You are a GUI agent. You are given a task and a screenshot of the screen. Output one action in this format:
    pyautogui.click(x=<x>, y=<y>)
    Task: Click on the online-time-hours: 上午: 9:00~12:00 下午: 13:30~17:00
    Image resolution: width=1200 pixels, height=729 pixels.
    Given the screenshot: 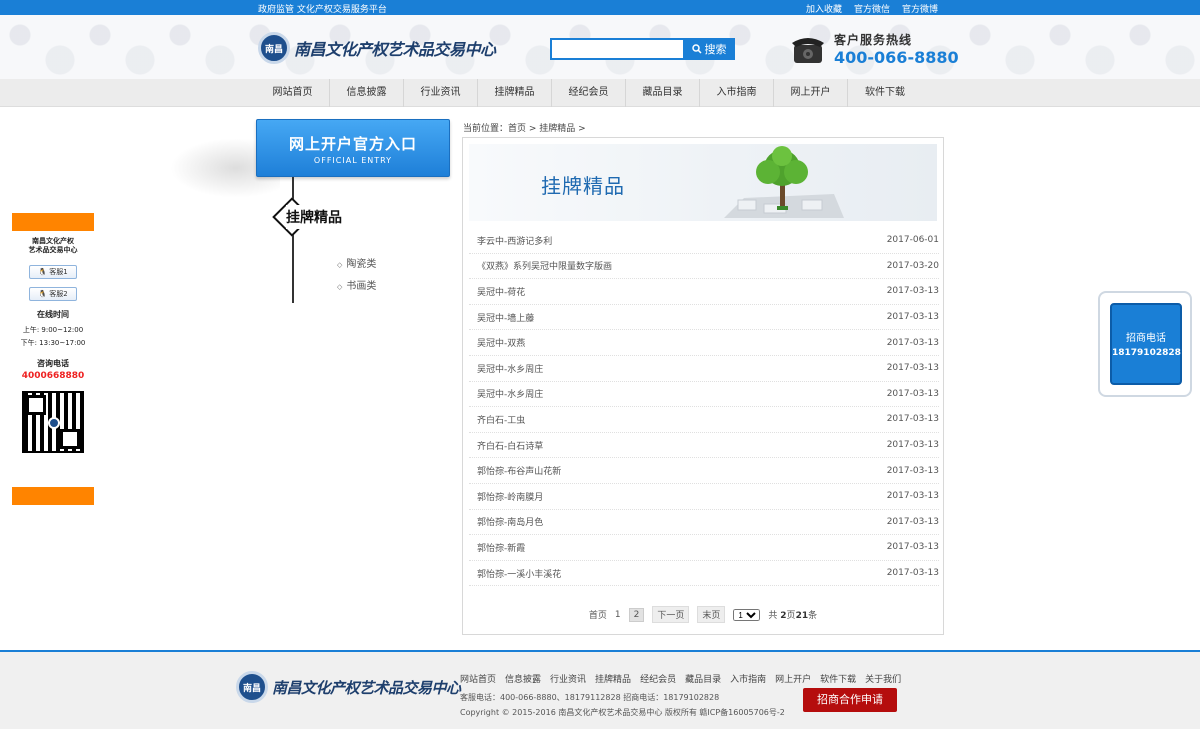 What is the action you would take?
    pyautogui.click(x=53, y=336)
    